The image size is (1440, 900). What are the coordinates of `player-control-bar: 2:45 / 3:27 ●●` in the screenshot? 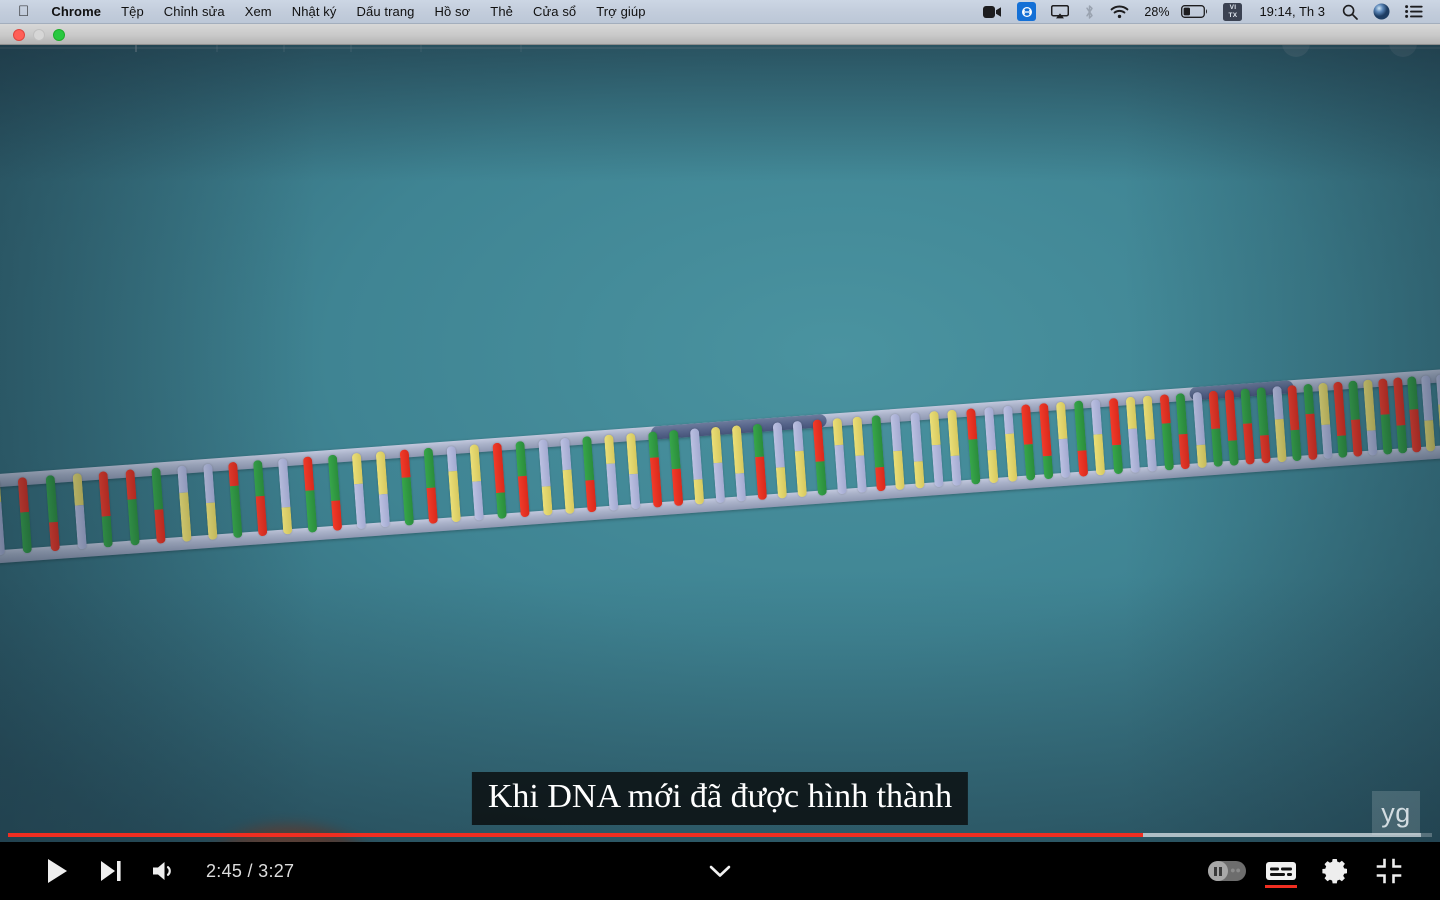 It's located at (720, 871).